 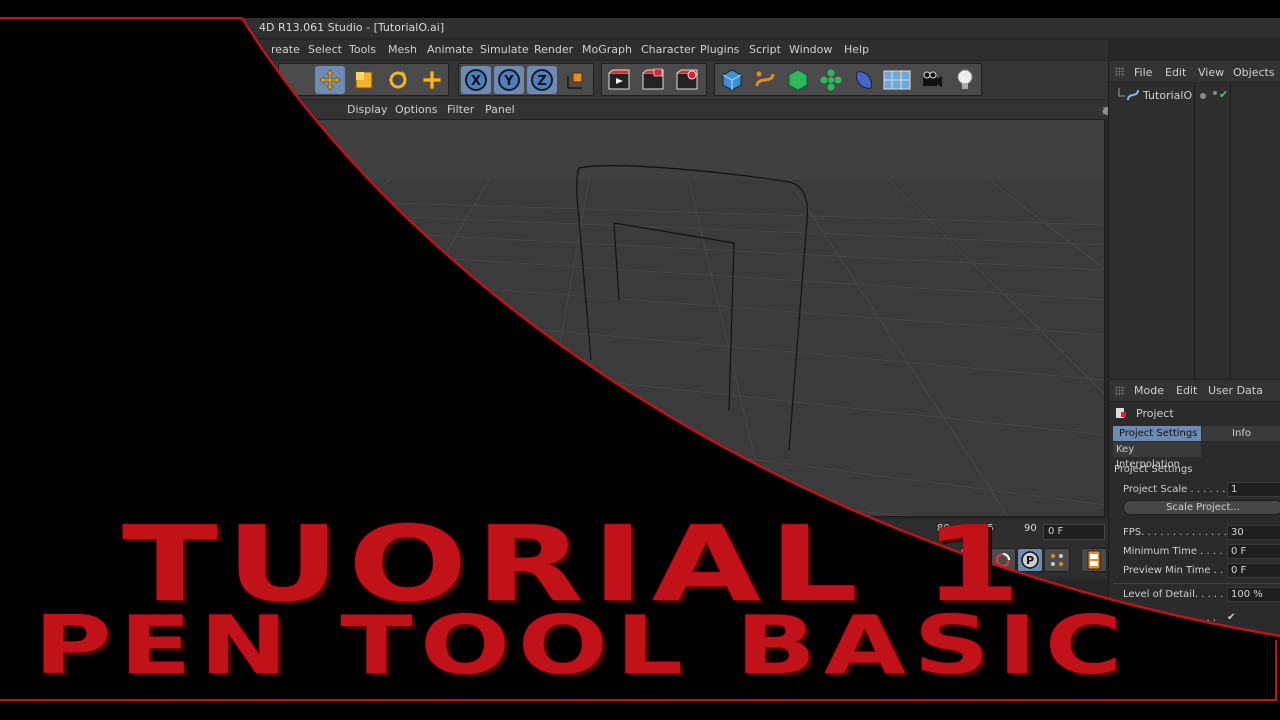 I want to click on nurbs-icon, so click(x=798, y=80).